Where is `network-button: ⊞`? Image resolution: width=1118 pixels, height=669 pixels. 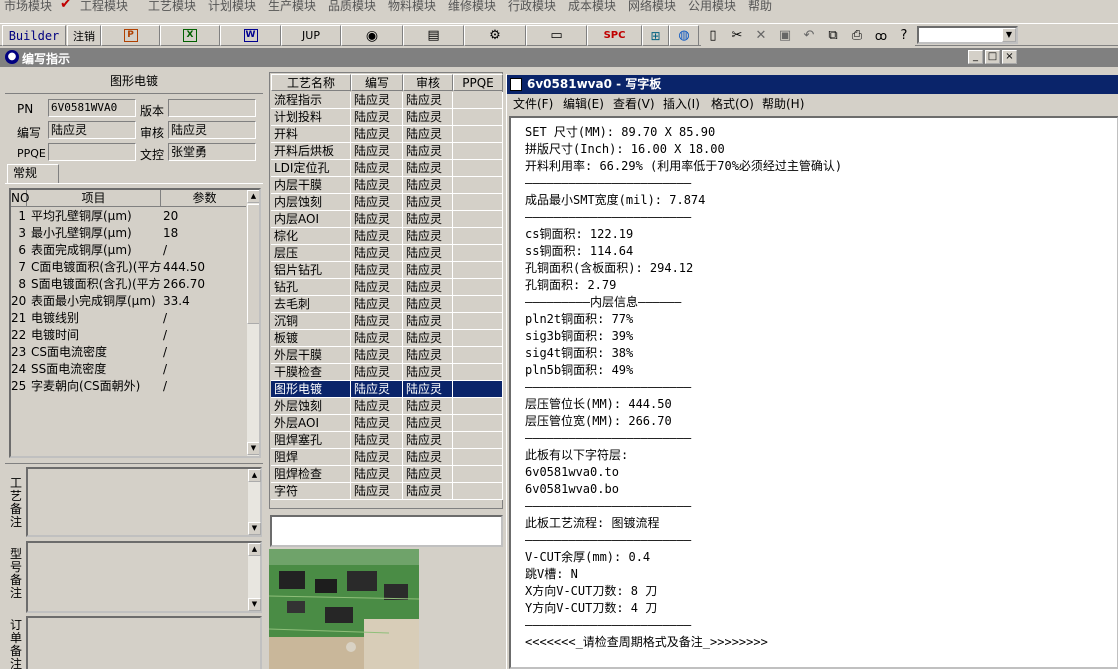
network-button: ⊞ is located at coordinates (655, 35).